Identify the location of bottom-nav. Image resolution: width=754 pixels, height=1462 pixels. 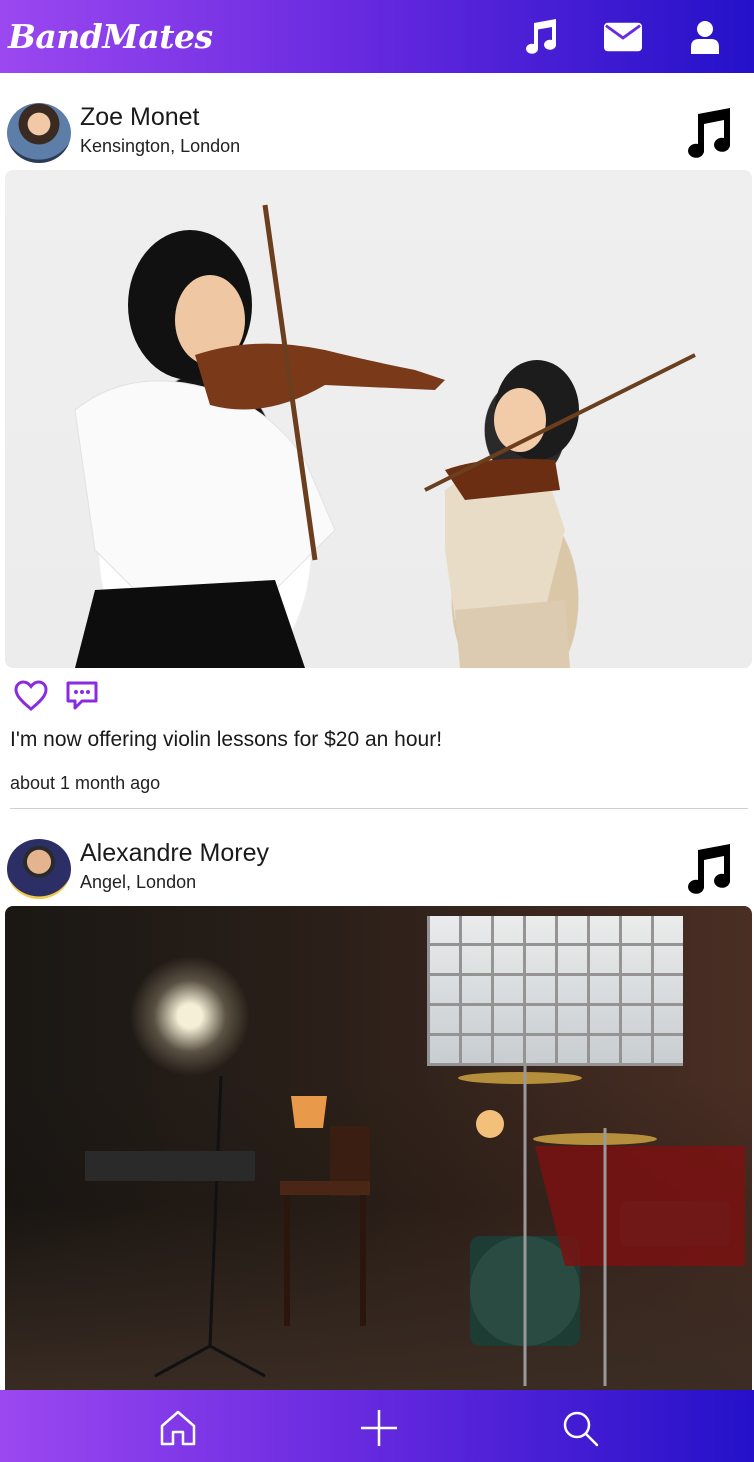
(377, 1426).